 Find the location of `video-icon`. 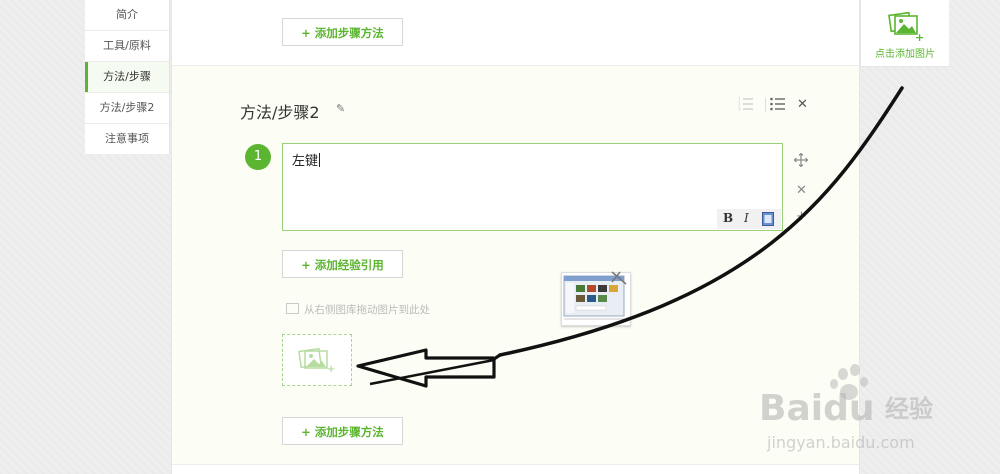

video-icon is located at coordinates (768, 220).